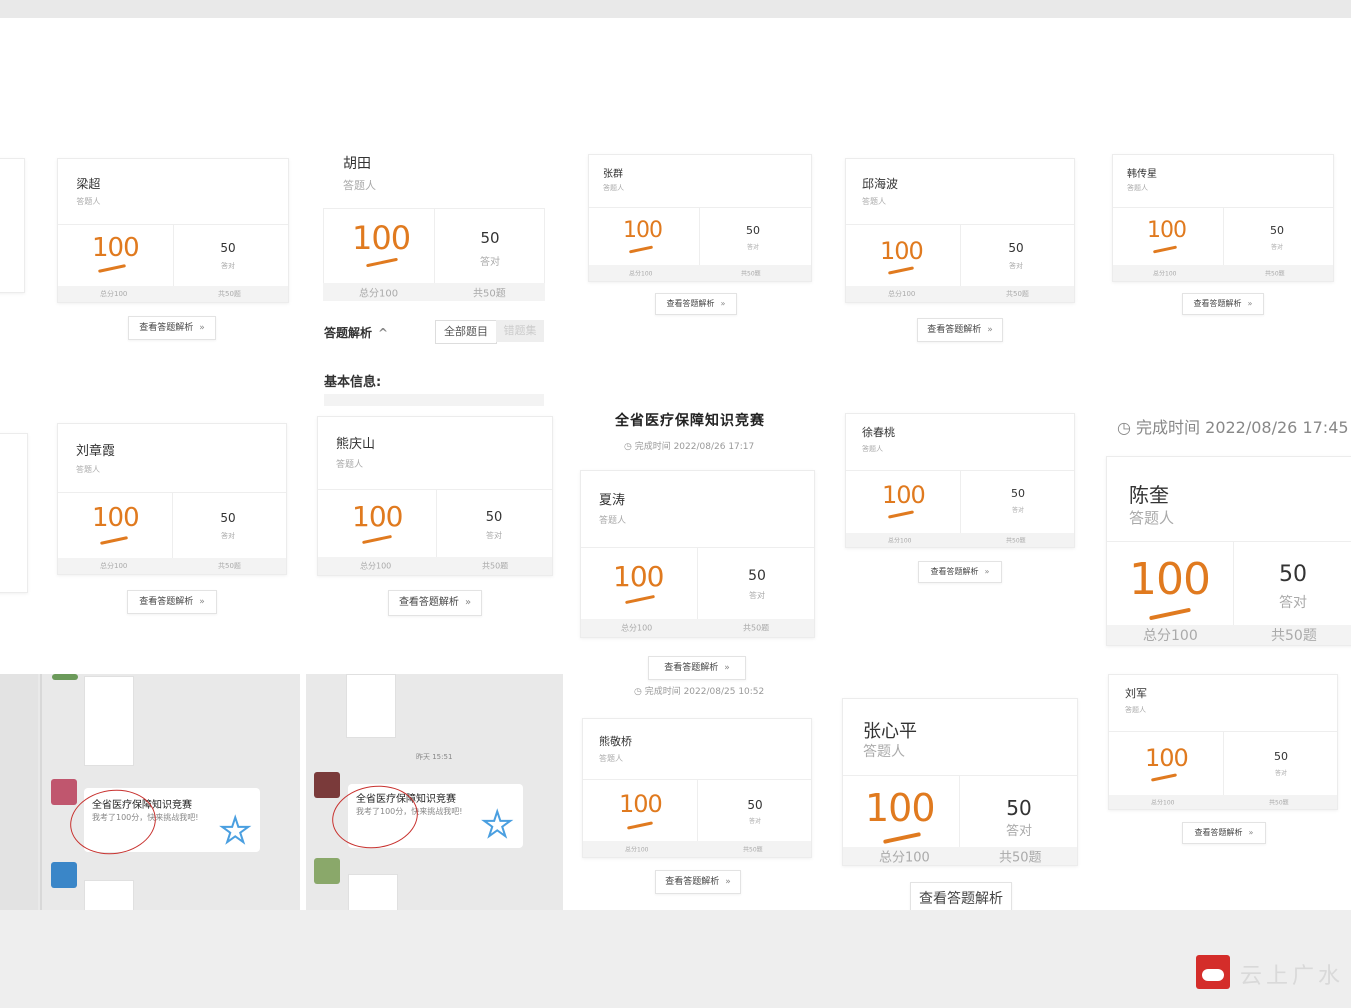 The height and width of the screenshot is (1008, 1351). Describe the element at coordinates (434, 226) in the screenshot. I see `score-card-hutian: 胡田 答题人 100 50 答对 总分100 共50题` at that location.